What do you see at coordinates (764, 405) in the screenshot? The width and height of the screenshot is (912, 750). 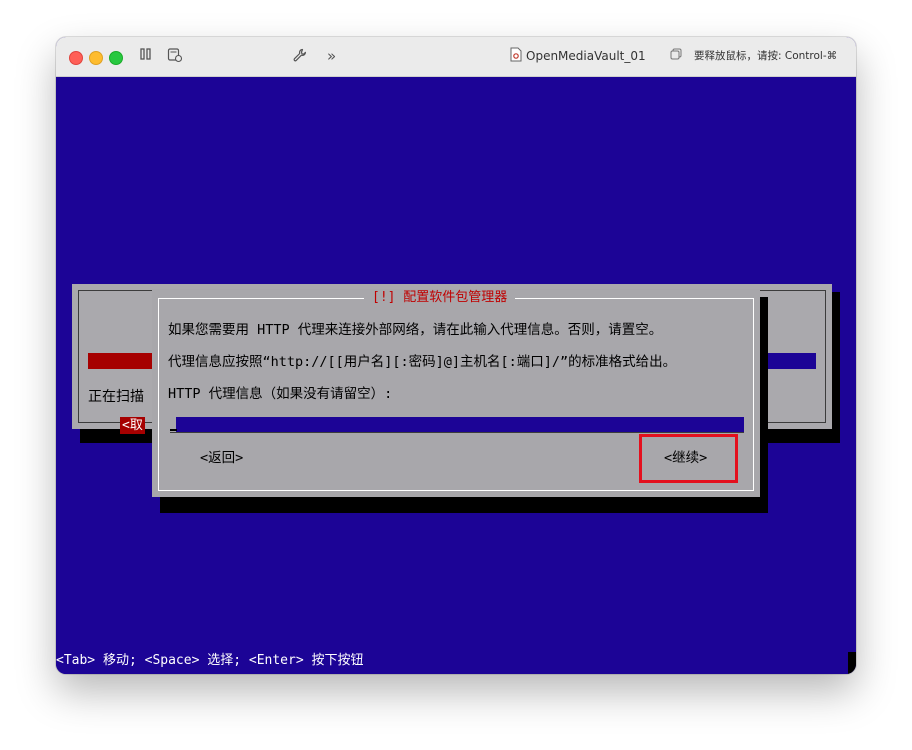 I see `dialog-shadow-right` at bounding box center [764, 405].